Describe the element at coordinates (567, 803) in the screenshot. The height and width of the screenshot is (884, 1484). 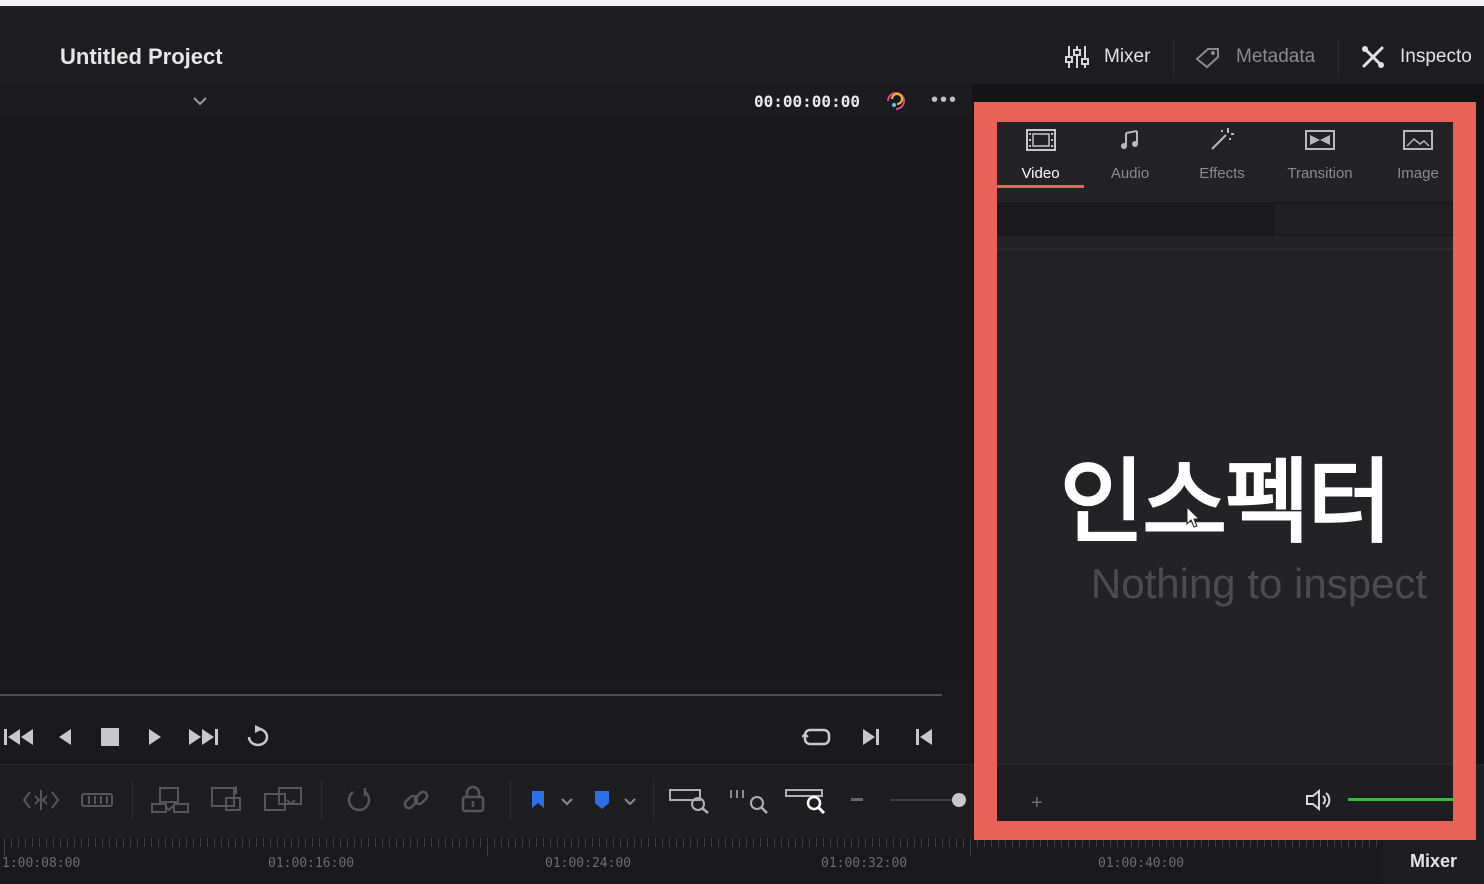
I see `flag-chevron-down-icon` at that location.